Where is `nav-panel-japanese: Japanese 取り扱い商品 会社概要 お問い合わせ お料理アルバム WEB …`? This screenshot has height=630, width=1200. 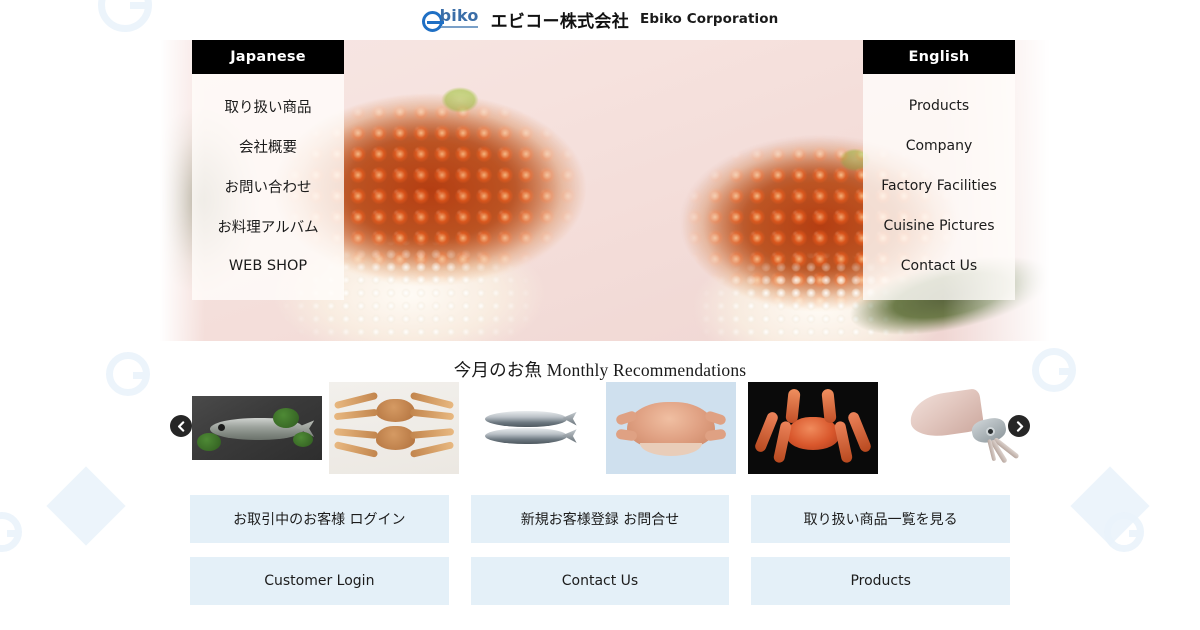 nav-panel-japanese: Japanese 取り扱い商品 会社概要 お問い合わせ お料理アルバム WEB … is located at coordinates (268, 170).